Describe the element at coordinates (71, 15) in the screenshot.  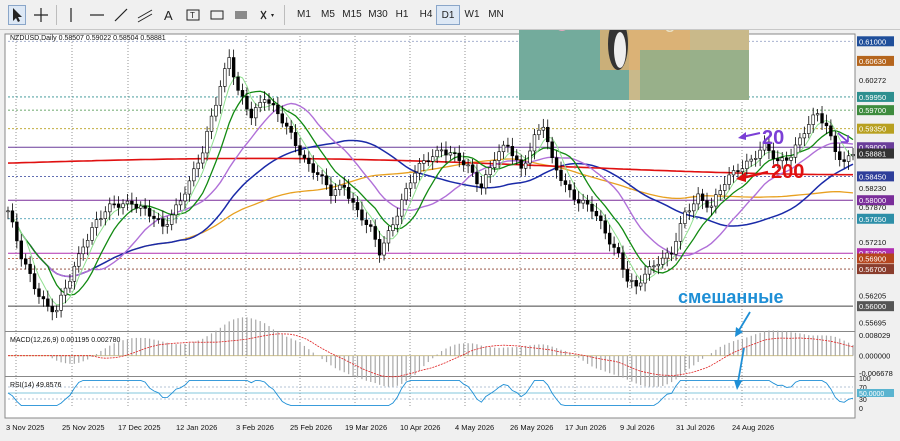
I see `vertical-line-icon` at that location.